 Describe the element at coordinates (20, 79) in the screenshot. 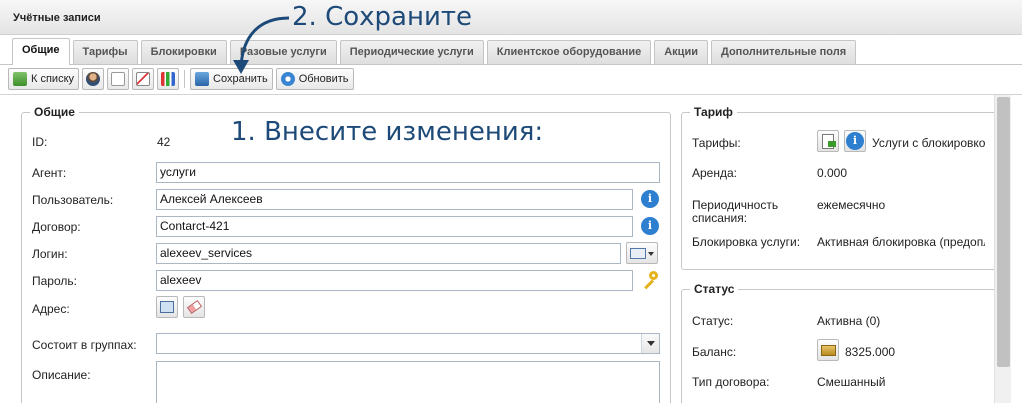

I see `list-back-icon` at that location.